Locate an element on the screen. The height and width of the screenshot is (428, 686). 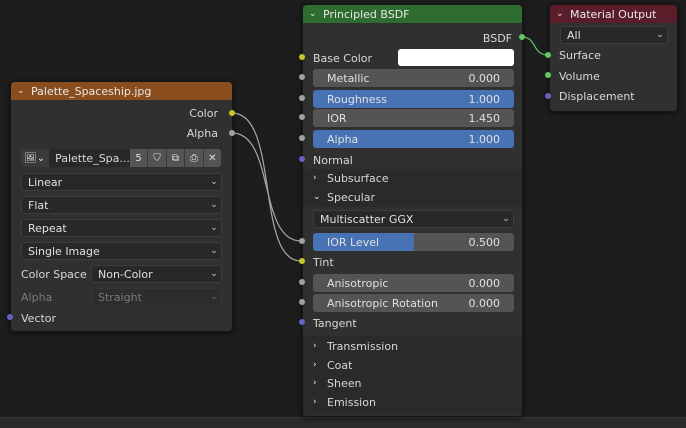
close-icon: ✕ is located at coordinates (212, 158).